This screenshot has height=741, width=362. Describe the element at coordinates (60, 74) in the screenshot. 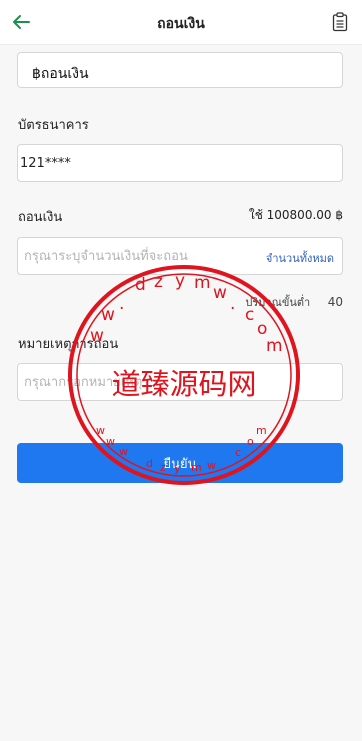

I see `currency-label: ฿ถอนเงิน` at that location.